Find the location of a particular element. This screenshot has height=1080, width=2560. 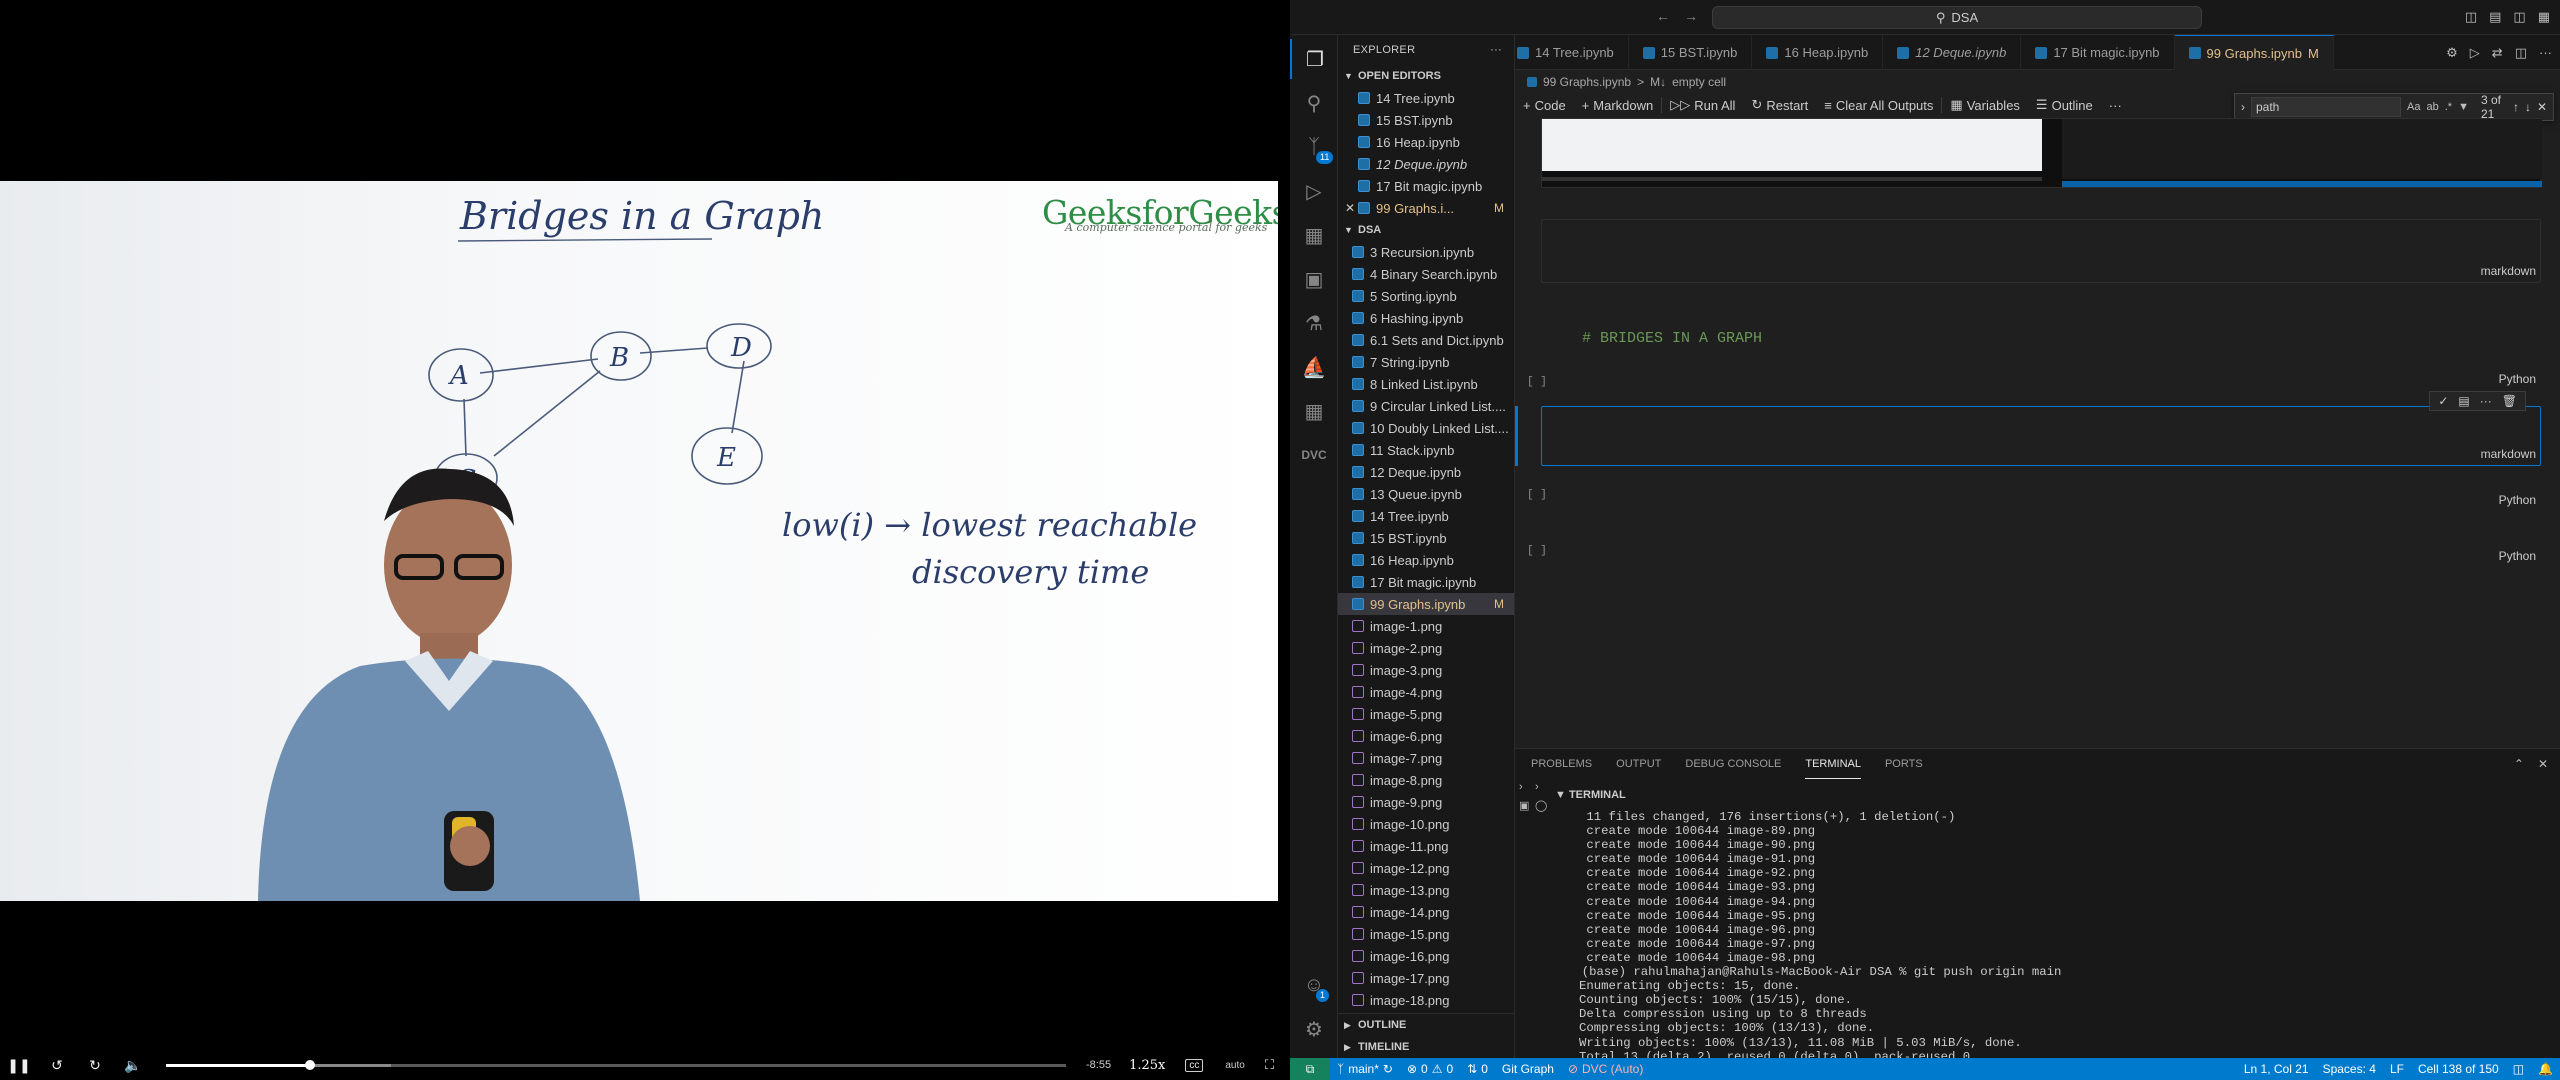

file-tree-item: image-17.png is located at coordinates (1426, 978).